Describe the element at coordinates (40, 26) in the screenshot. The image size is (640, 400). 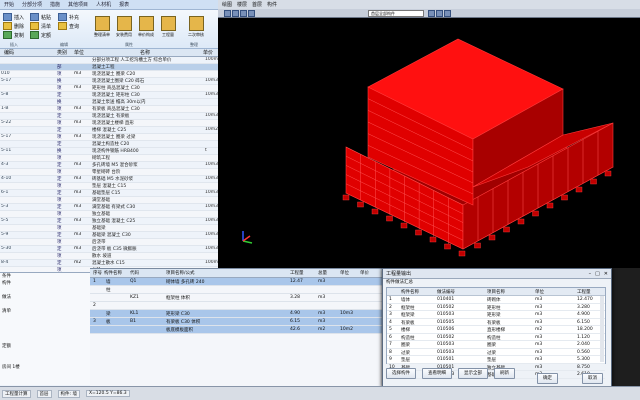
I see `bill-button: 清单` at that location.